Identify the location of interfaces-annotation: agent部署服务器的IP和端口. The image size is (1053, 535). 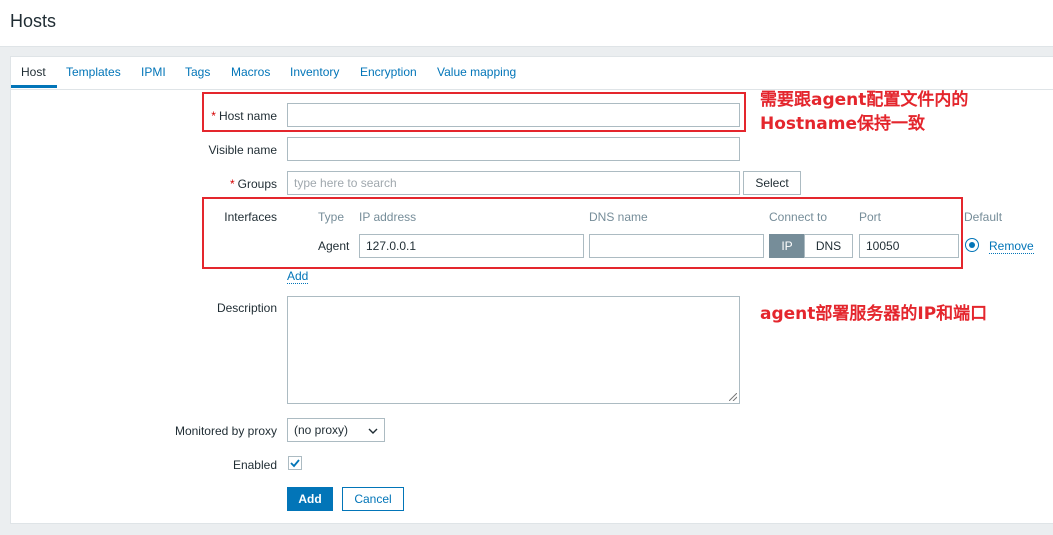
(874, 314).